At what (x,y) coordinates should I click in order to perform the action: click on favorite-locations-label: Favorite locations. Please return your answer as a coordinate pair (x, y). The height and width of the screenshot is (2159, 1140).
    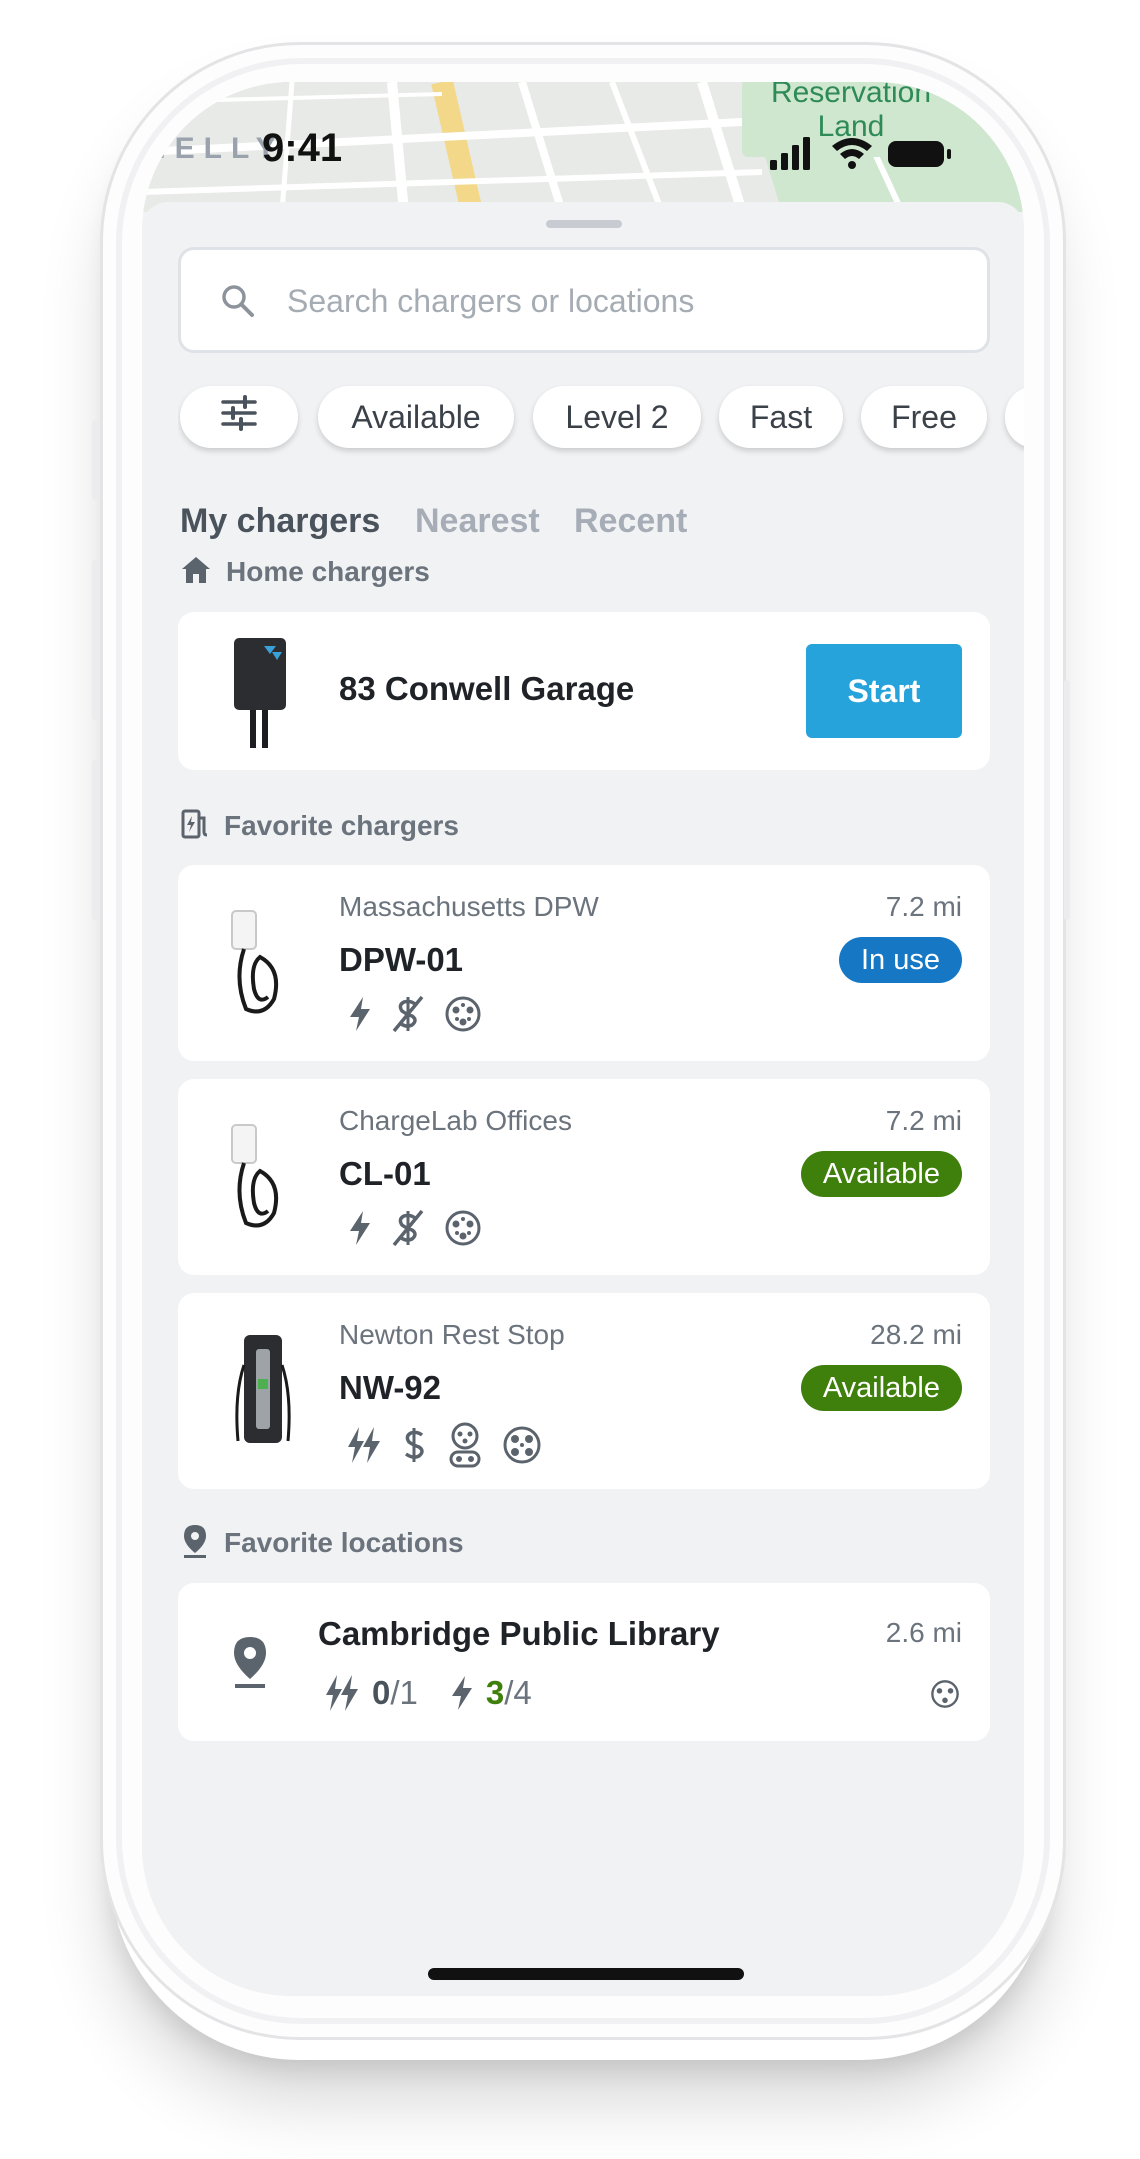
    Looking at the image, I should click on (344, 1542).